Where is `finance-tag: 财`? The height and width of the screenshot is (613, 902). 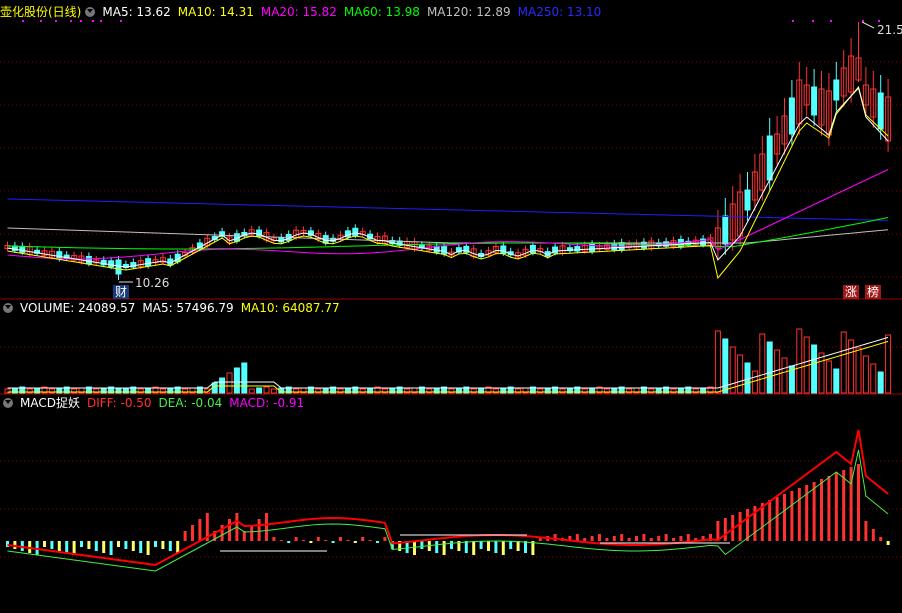
finance-tag: 财 is located at coordinates (121, 292).